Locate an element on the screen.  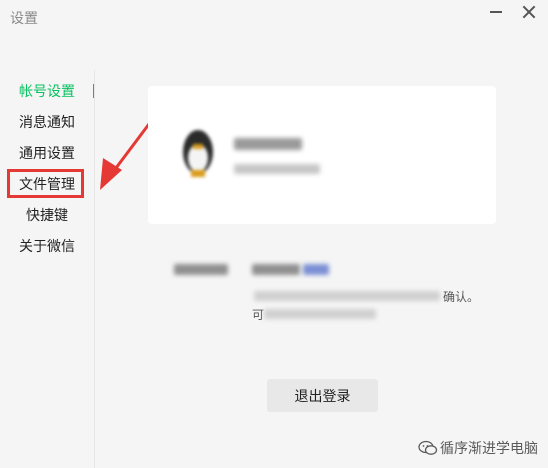
detail-label is located at coordinates (201, 269).